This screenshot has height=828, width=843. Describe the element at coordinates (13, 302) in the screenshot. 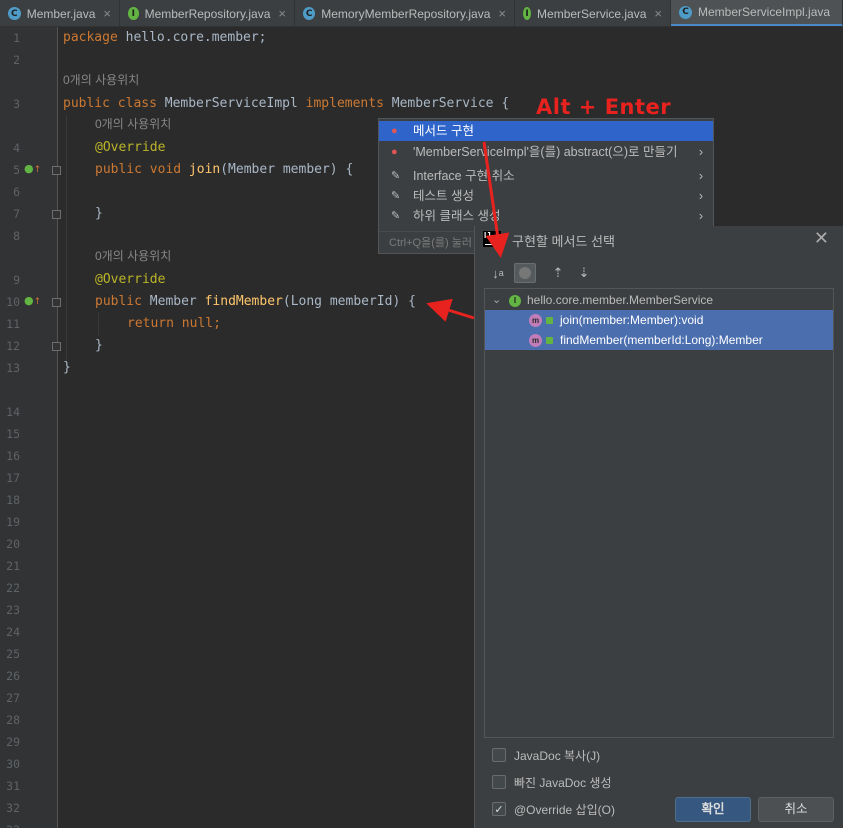

I see `line-number: 10` at that location.